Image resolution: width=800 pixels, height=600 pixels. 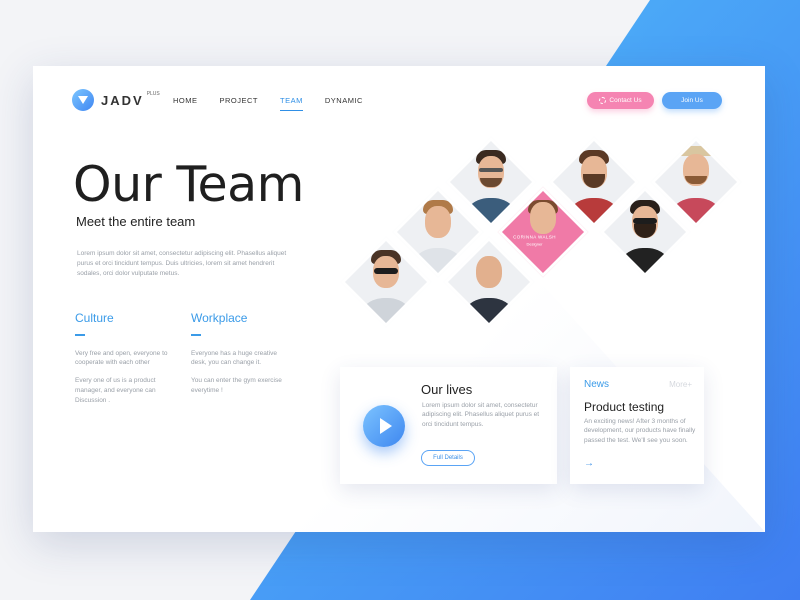 What do you see at coordinates (625, 100) in the screenshot?
I see `contact-us-label: Contact Us` at bounding box center [625, 100].